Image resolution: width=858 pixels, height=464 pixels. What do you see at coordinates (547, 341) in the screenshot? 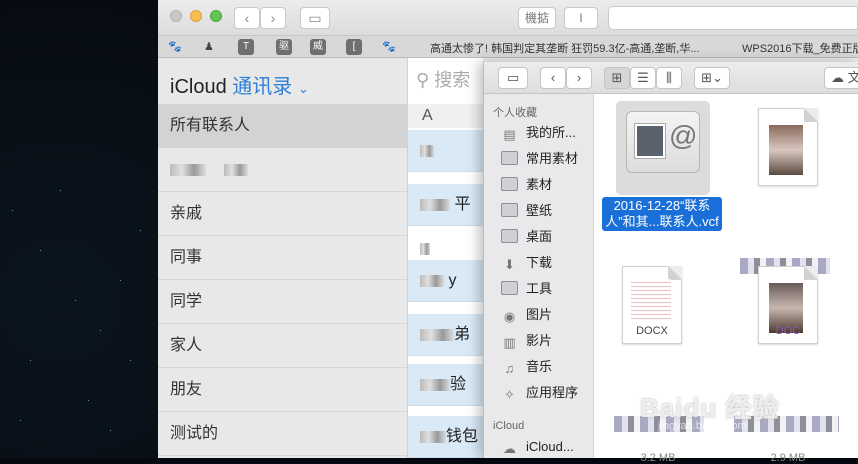
I see `sidebar-item-movies: ▥ 影片` at bounding box center [547, 341].